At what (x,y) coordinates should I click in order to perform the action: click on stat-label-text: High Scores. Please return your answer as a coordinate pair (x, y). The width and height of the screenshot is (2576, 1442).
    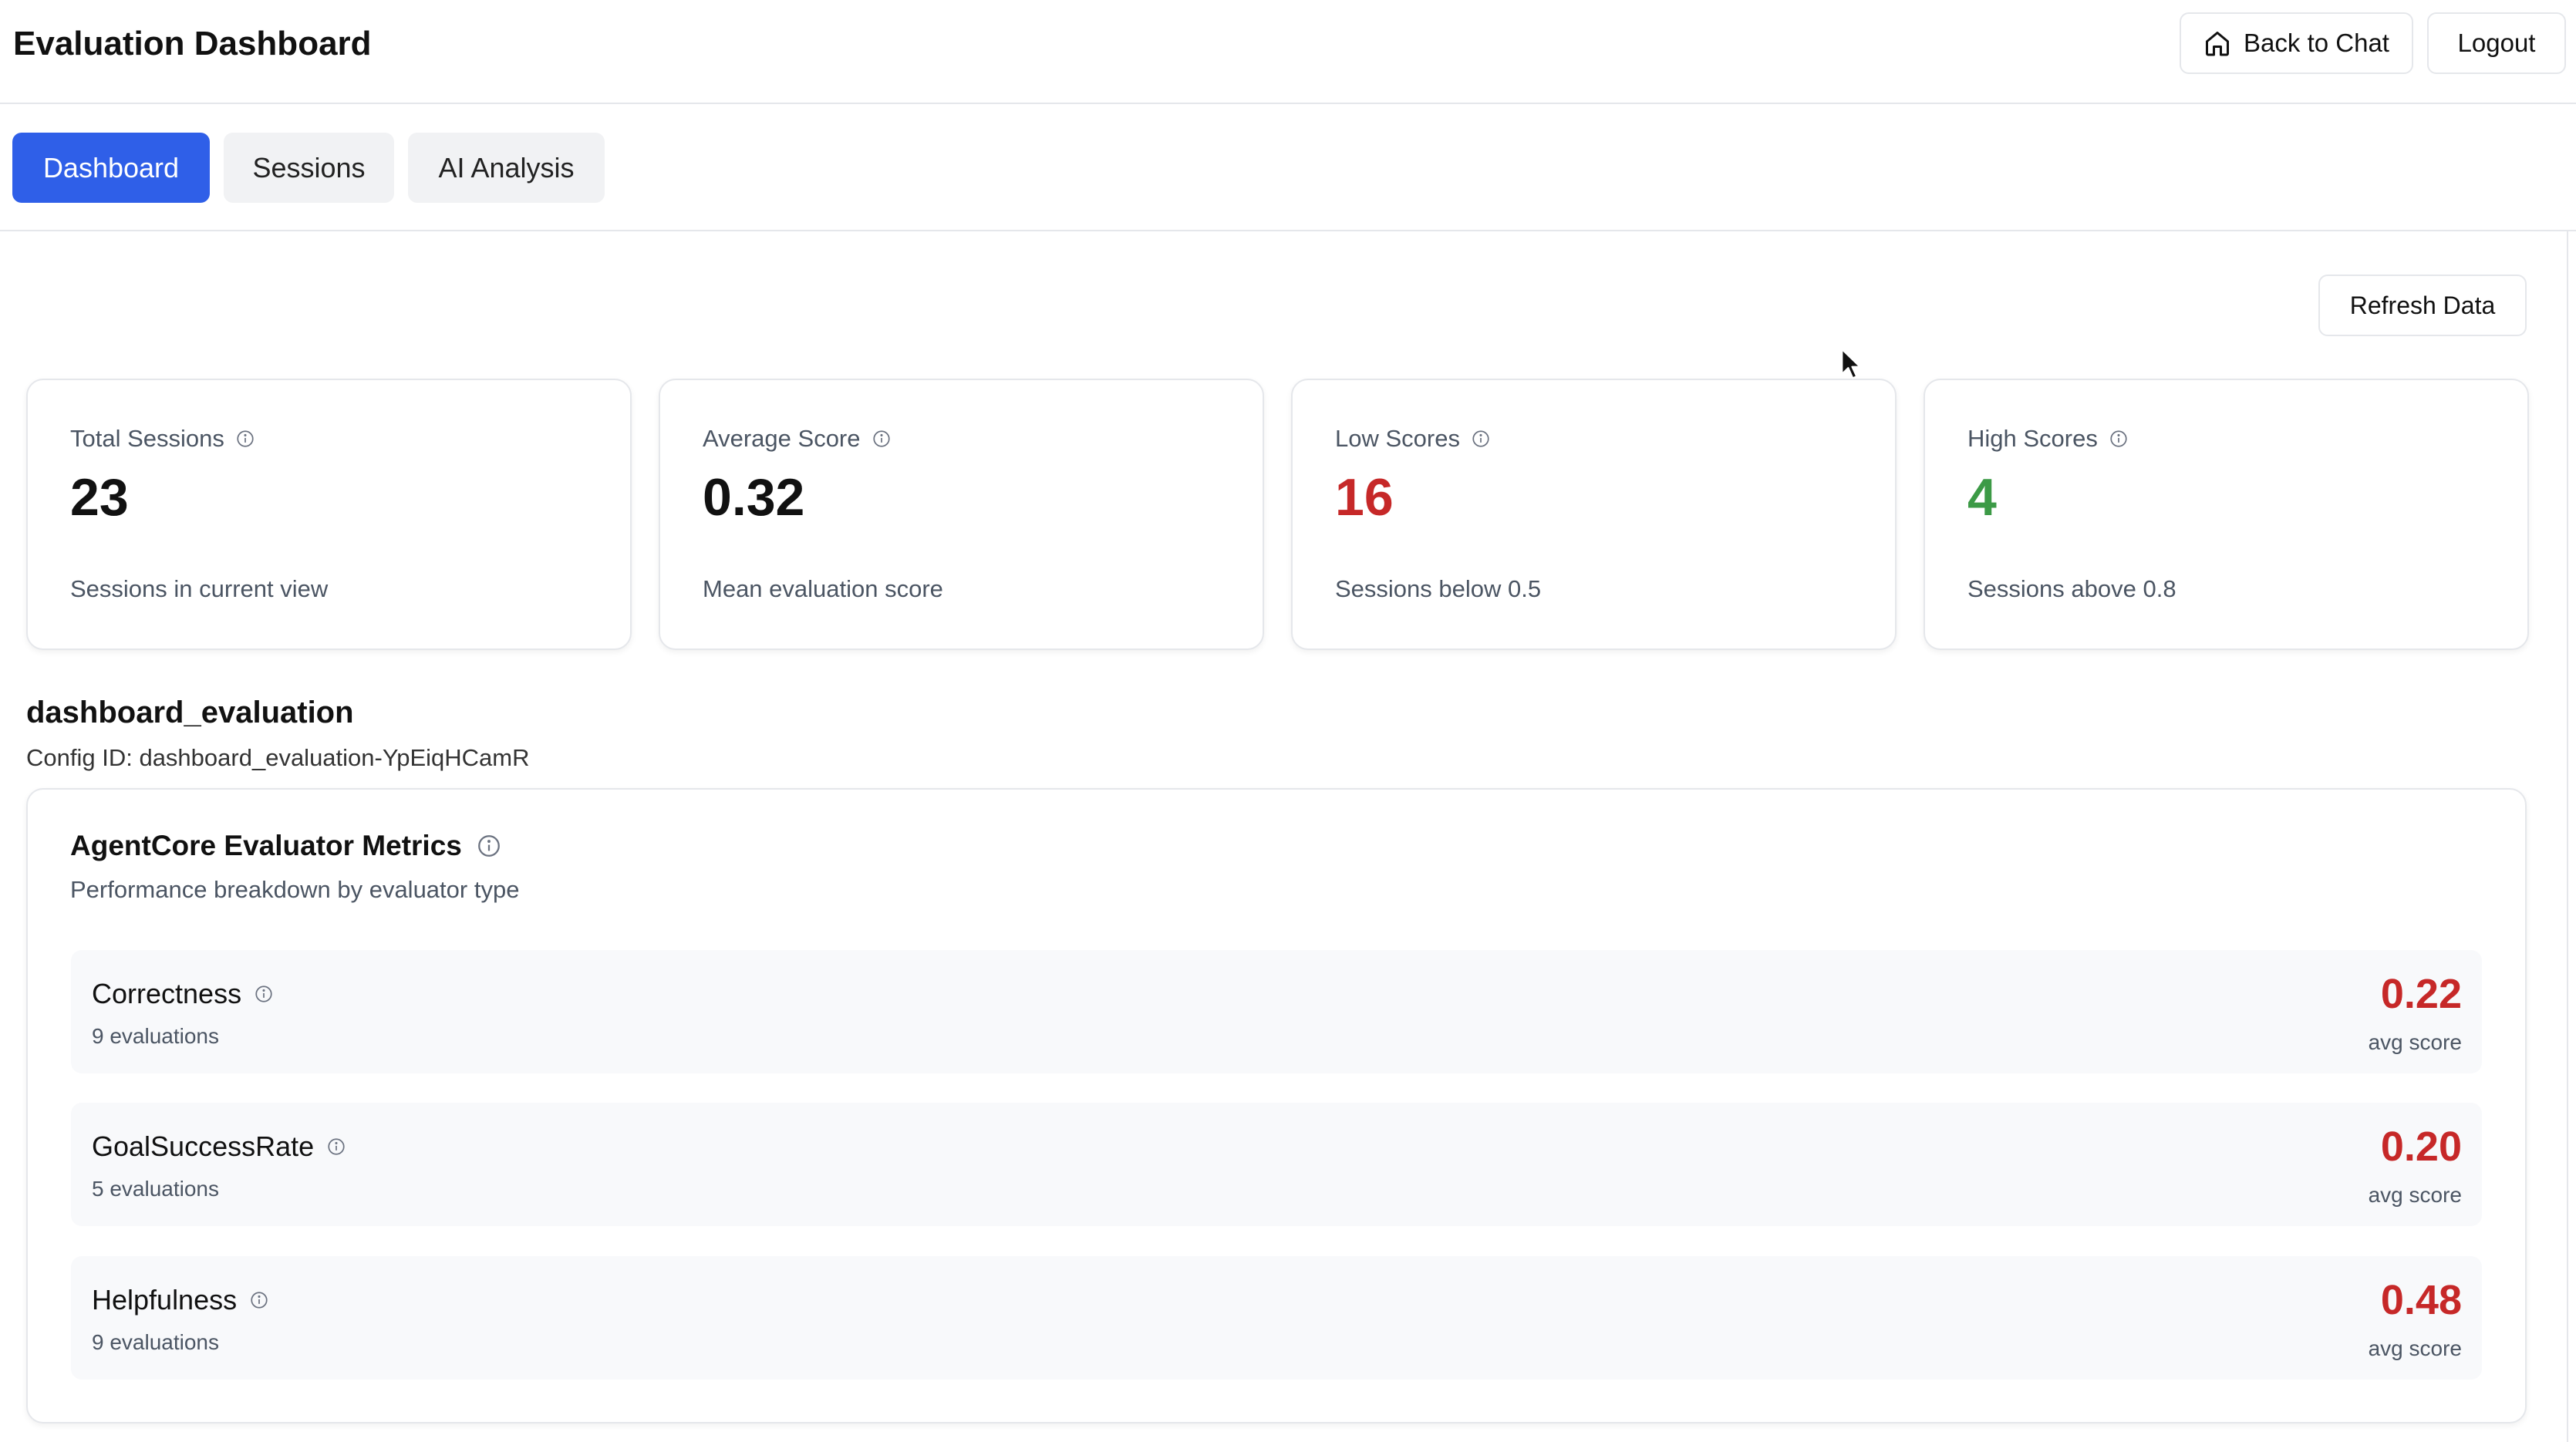
    Looking at the image, I should click on (2032, 438).